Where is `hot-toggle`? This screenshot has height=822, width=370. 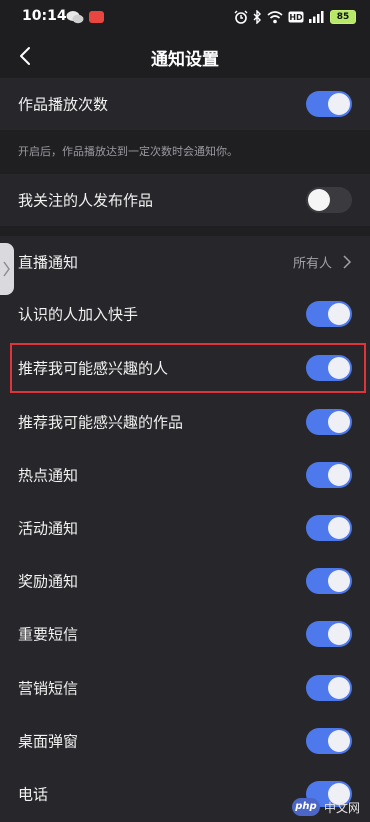
hot-toggle is located at coordinates (329, 475).